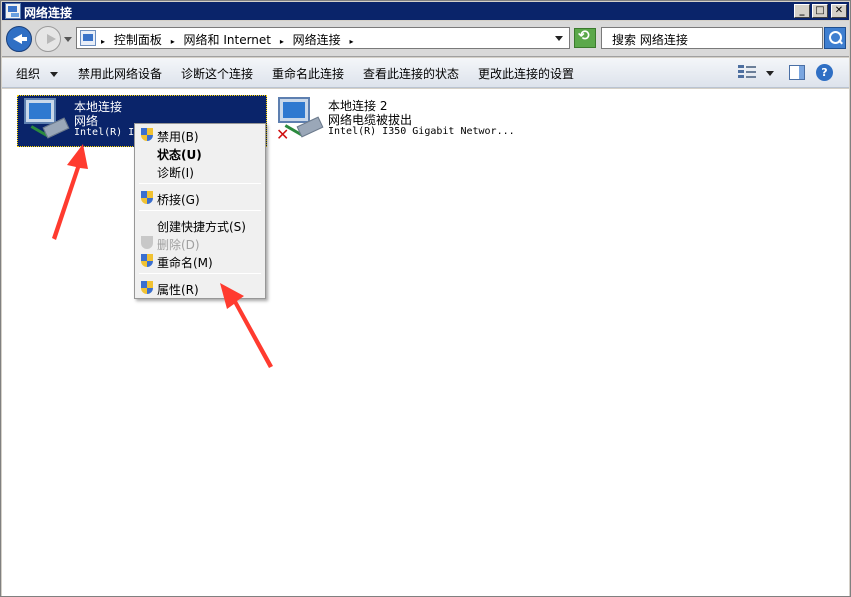 The image size is (851, 597). What do you see at coordinates (162, 256) in the screenshot?
I see `annotation-arrows` at bounding box center [162, 256].